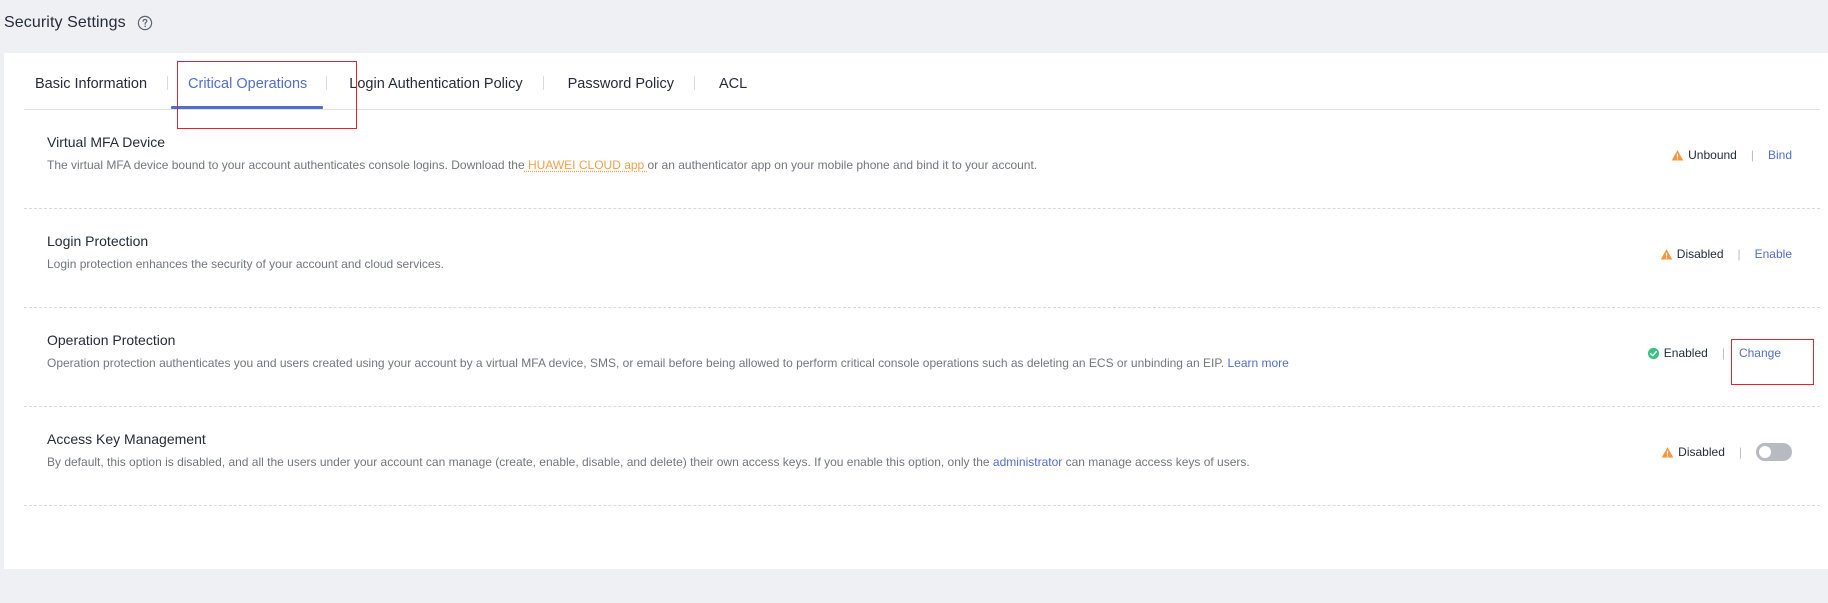 The width and height of the screenshot is (1828, 603). Describe the element at coordinates (1027, 462) in the screenshot. I see `administrator-link: administrator` at that location.